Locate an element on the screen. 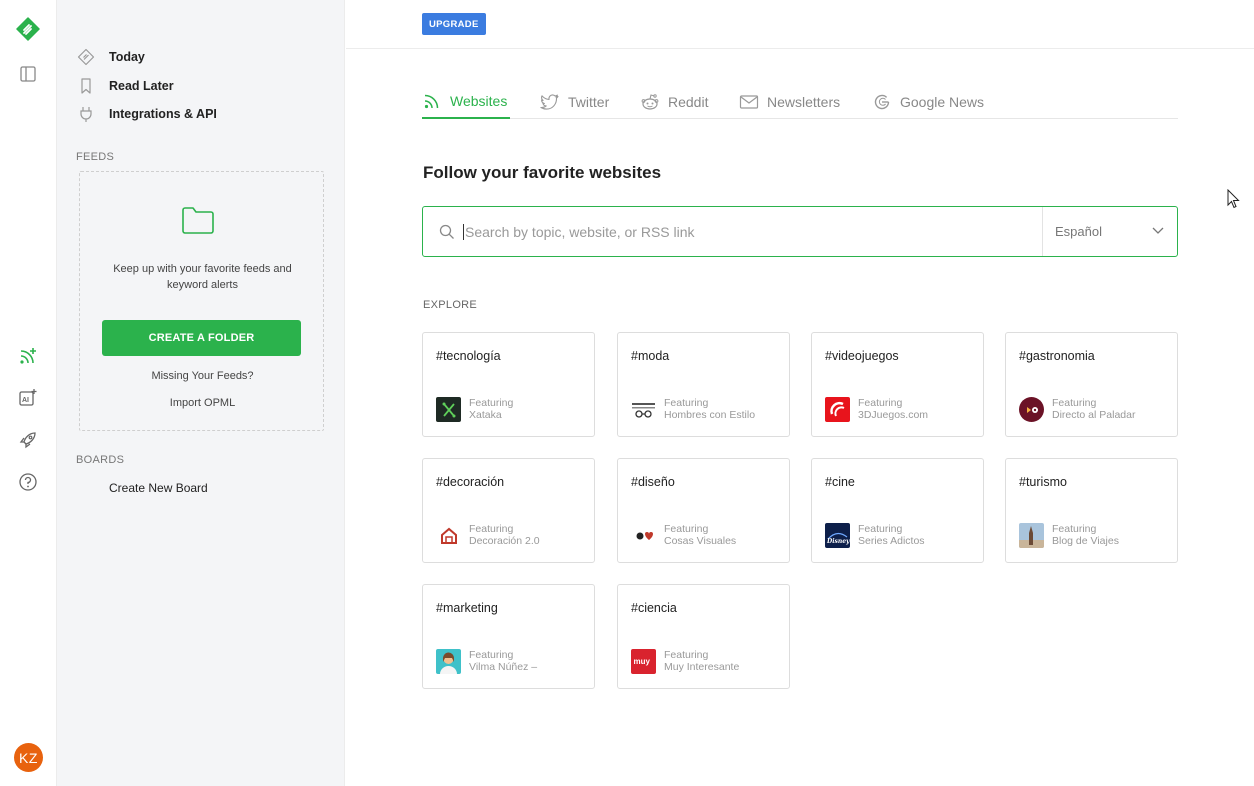 Image resolution: width=1254 pixels, height=786 pixels. cosas-visuales-logo-icon is located at coordinates (643, 535).